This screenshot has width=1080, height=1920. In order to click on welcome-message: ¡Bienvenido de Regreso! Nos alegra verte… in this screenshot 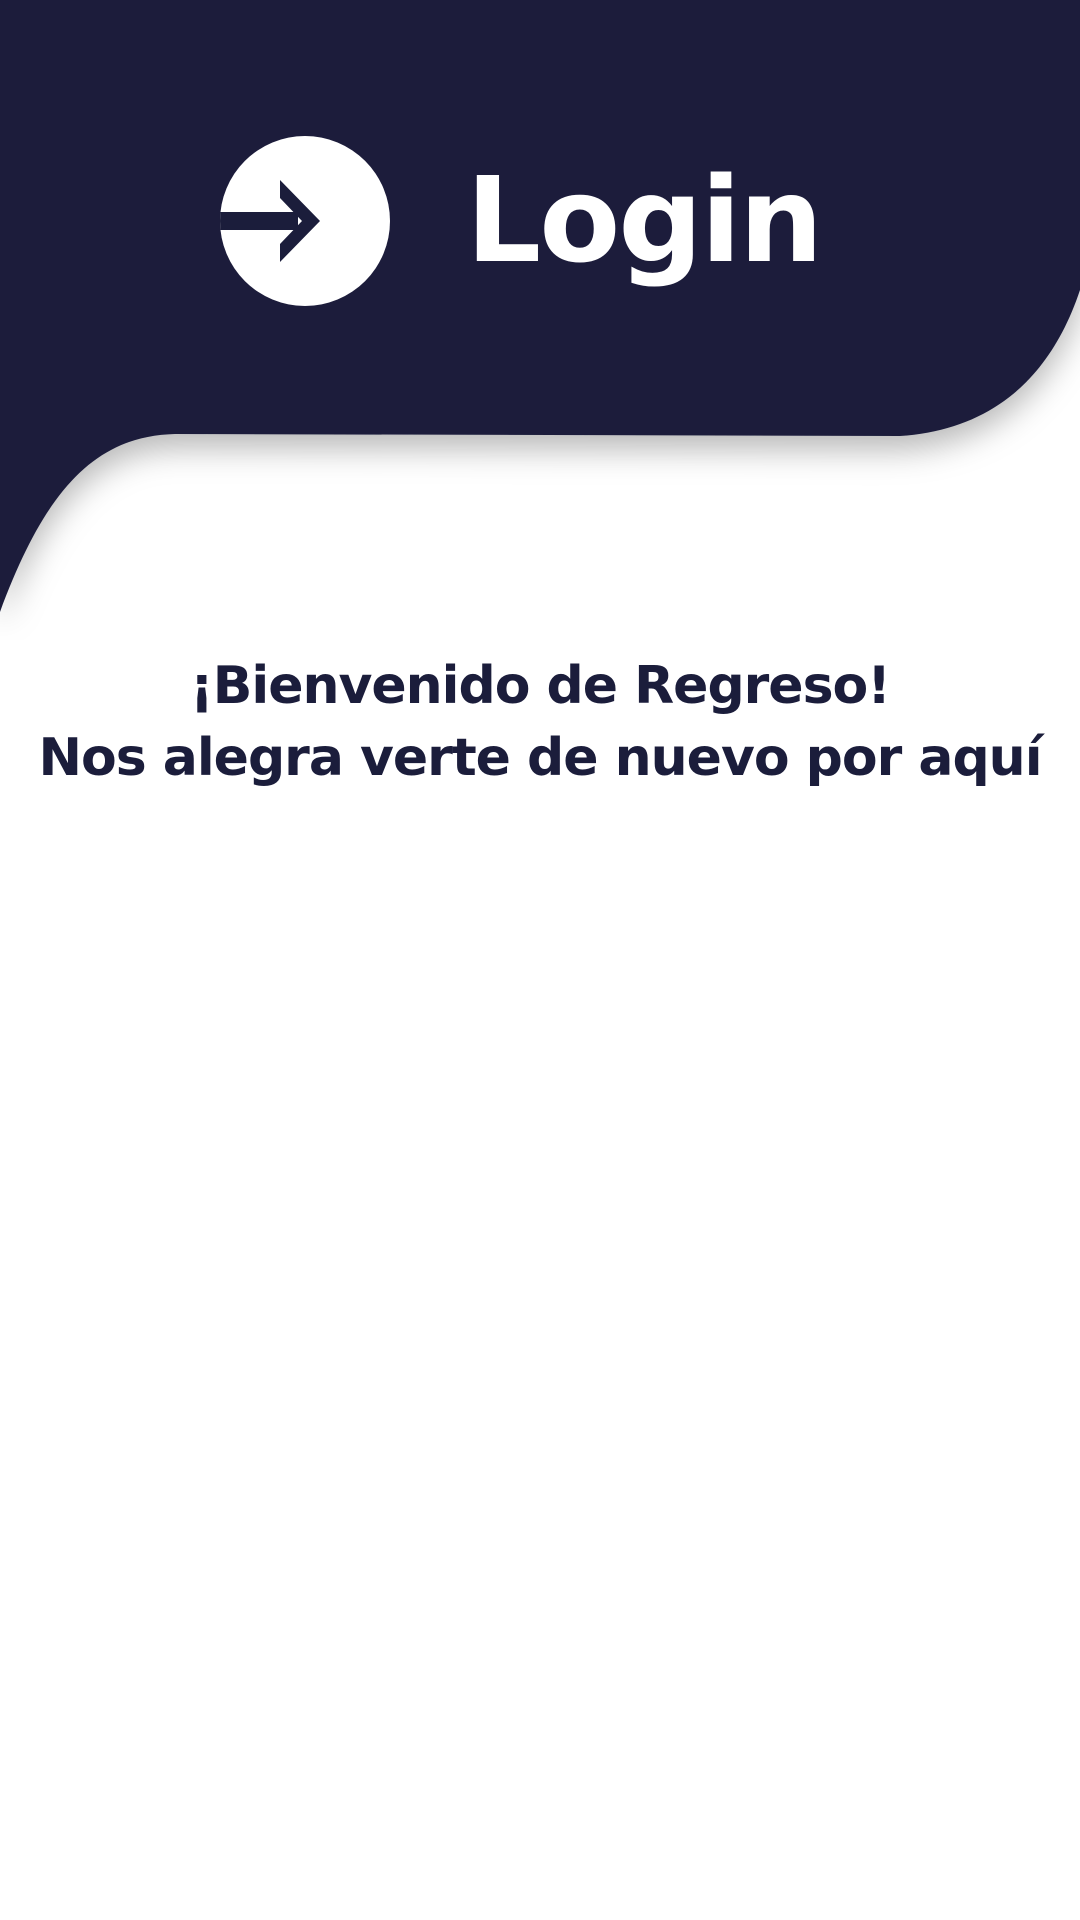, I will do `click(540, 722)`.